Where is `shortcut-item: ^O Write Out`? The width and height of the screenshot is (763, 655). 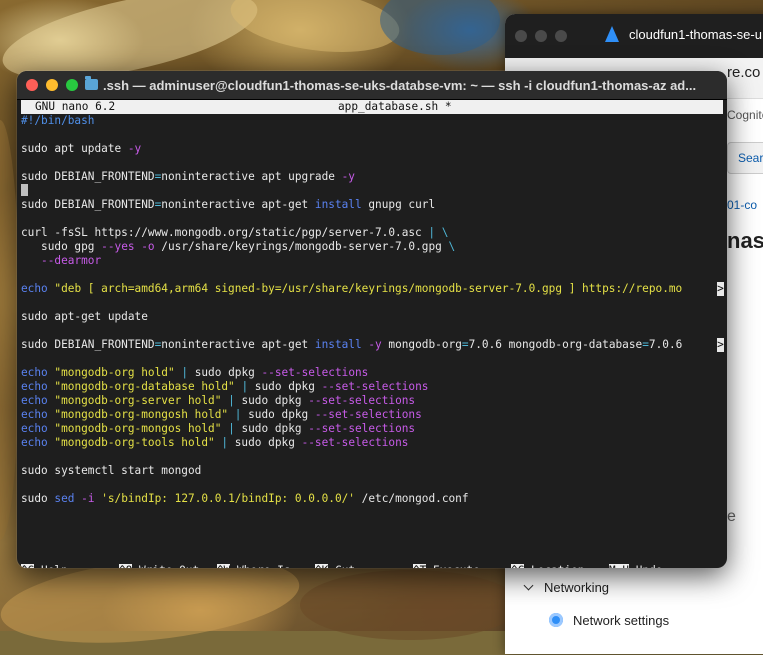 shortcut-item: ^O Write Out is located at coordinates (159, 566).